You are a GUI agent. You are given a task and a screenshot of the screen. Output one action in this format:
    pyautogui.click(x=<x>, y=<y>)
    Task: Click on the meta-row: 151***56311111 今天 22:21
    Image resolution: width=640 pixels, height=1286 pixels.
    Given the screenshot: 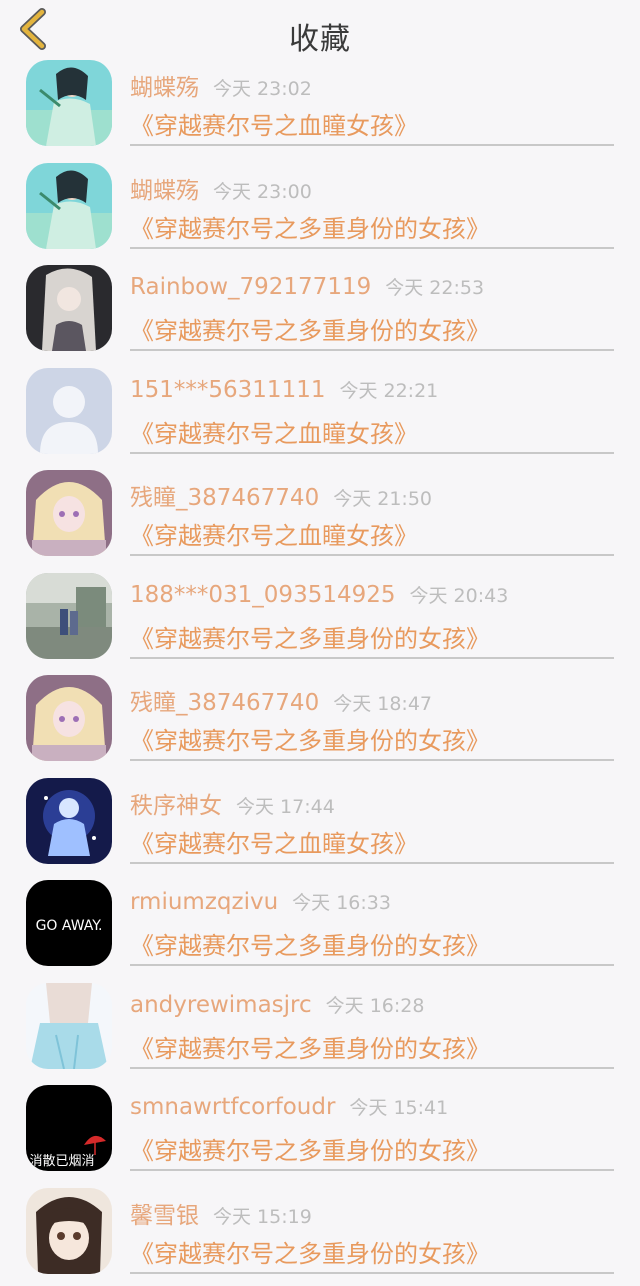 What is the action you would take?
    pyautogui.click(x=284, y=389)
    